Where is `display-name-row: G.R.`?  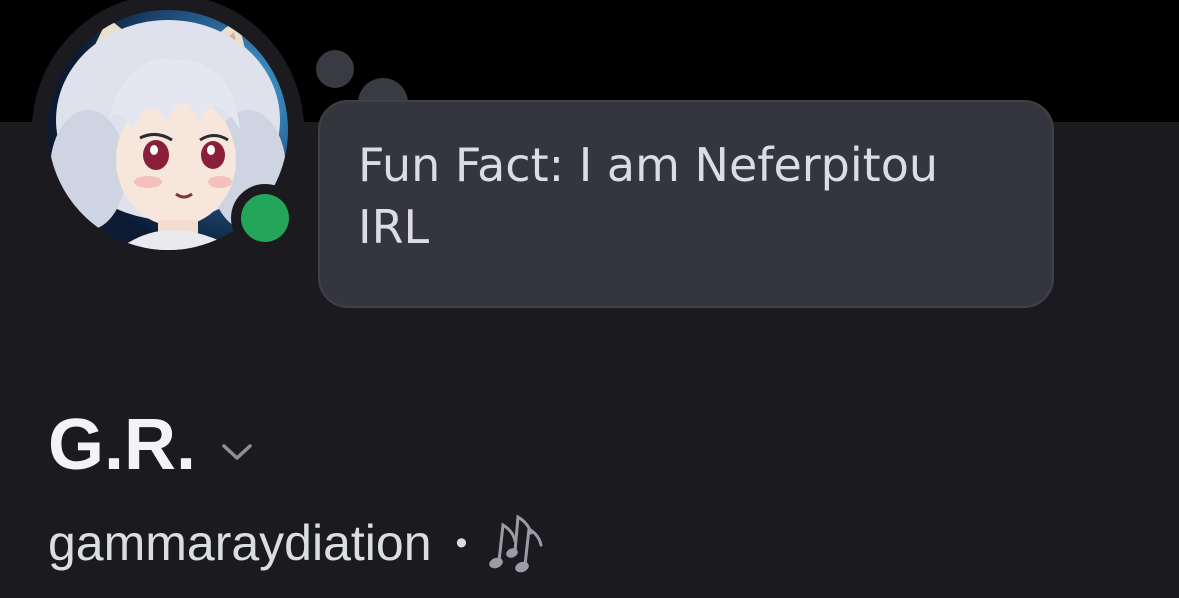
display-name-row: G.R. is located at coordinates (151, 445).